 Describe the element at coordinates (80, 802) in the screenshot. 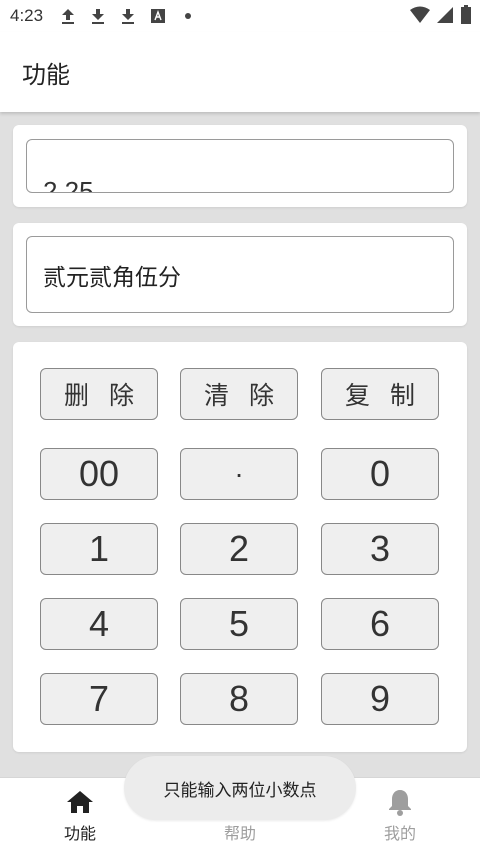

I see `home-icon` at that location.